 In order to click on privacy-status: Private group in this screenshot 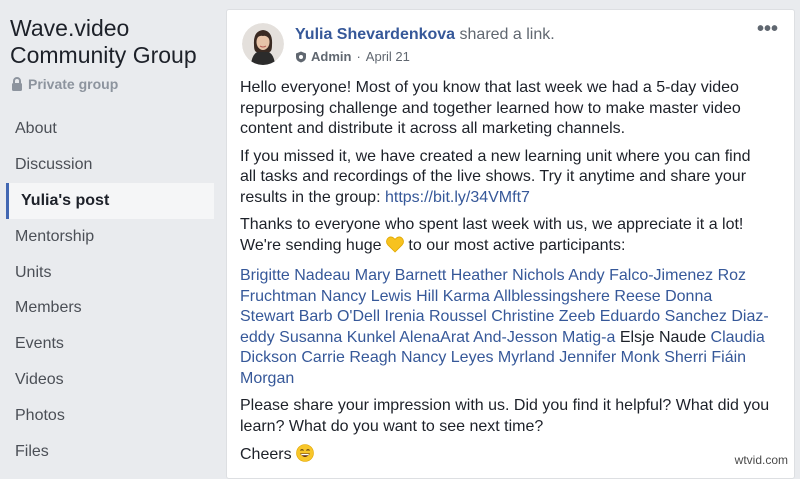, I will do `click(64, 84)`.